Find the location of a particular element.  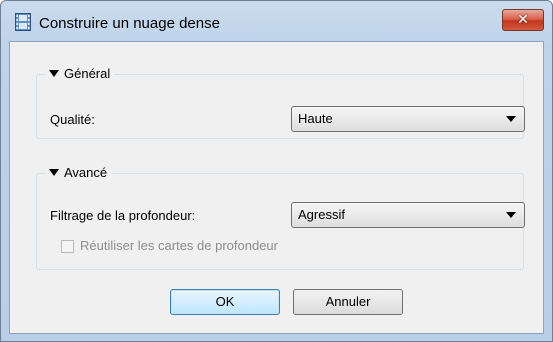

film-strip-icon is located at coordinates (23, 22).